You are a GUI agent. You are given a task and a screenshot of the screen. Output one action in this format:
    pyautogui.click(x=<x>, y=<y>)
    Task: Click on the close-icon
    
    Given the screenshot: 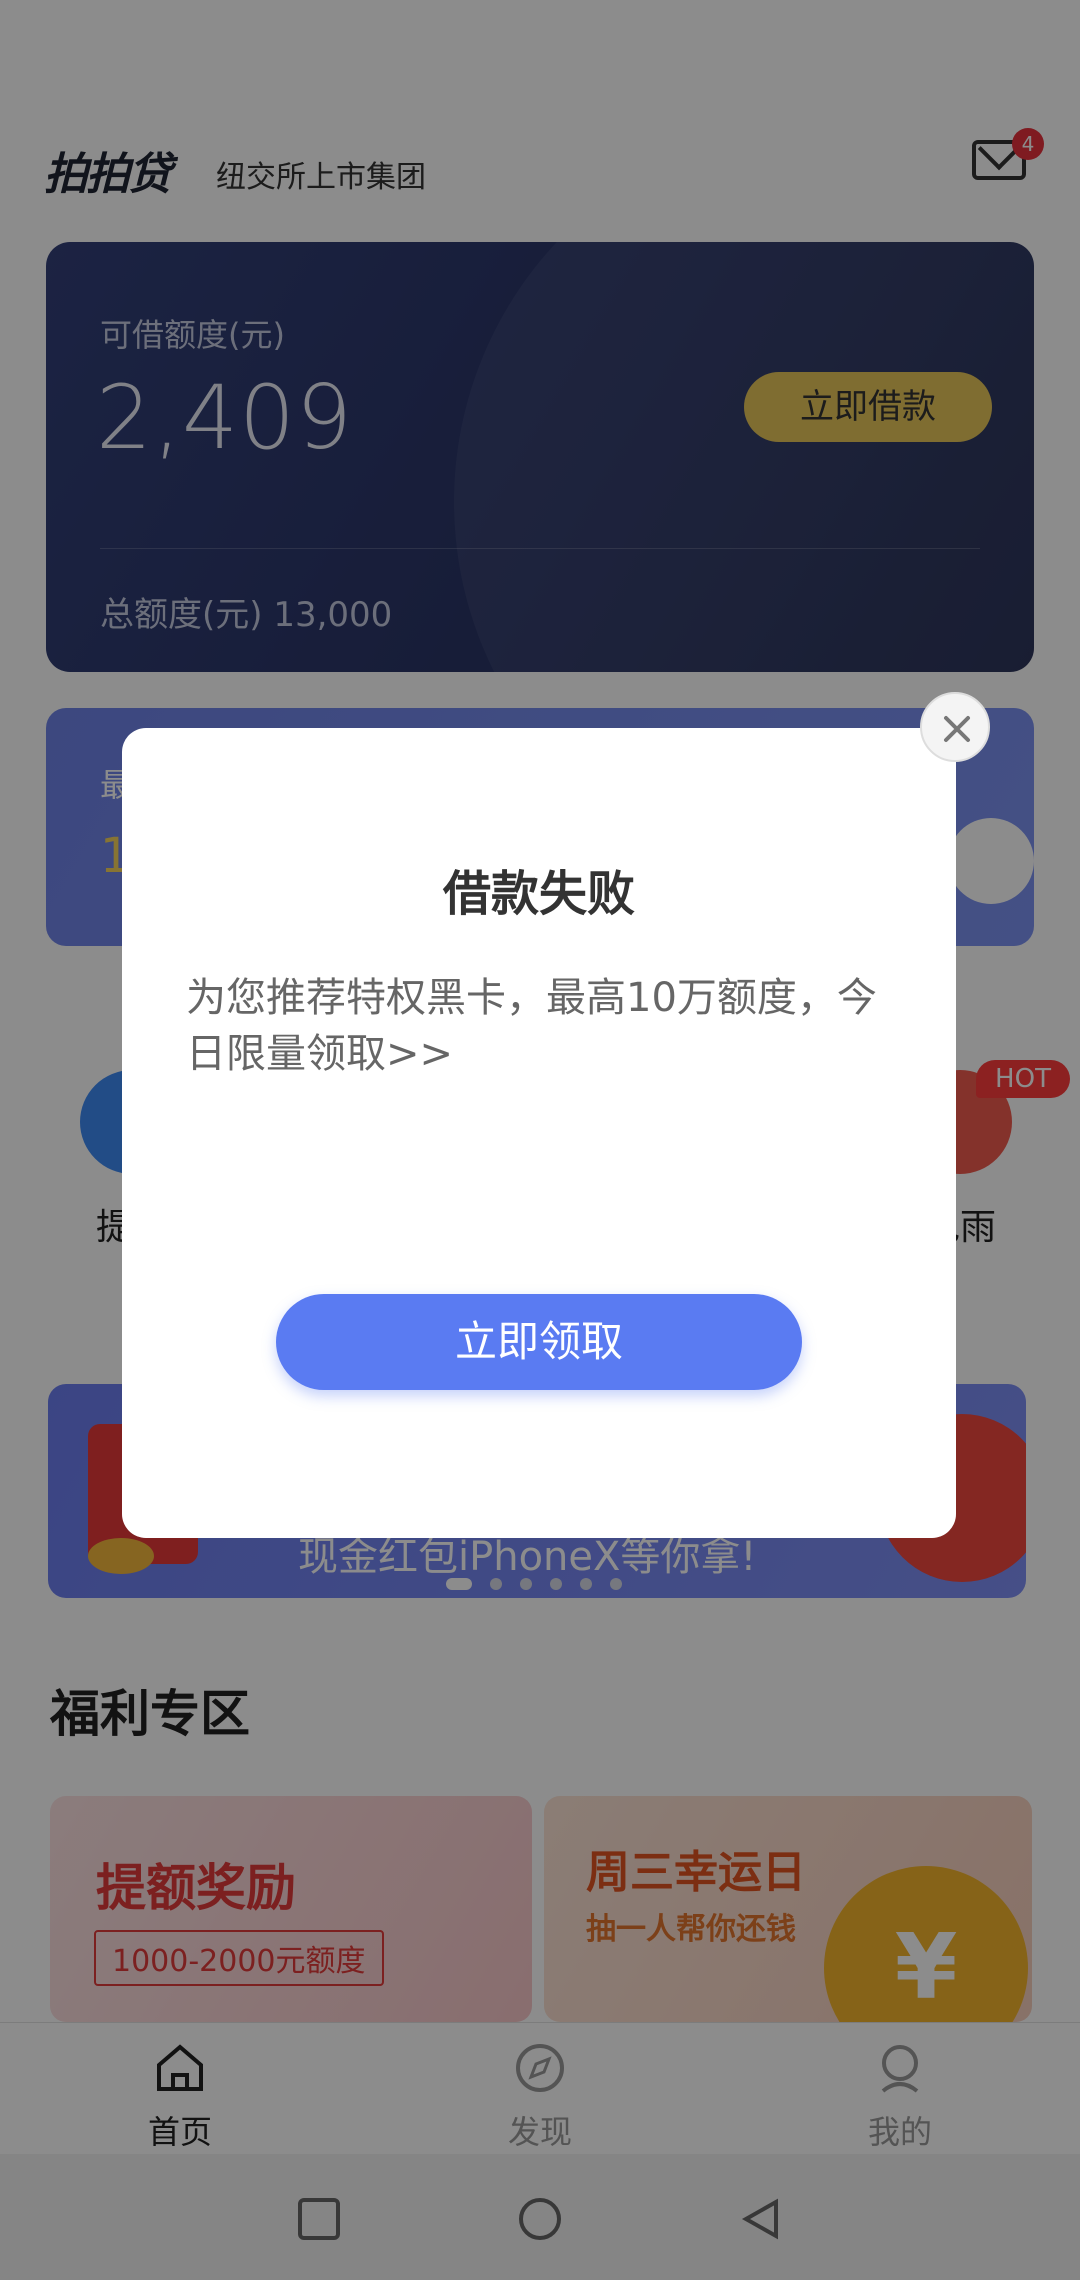 What is the action you would take?
    pyautogui.click(x=957, y=729)
    